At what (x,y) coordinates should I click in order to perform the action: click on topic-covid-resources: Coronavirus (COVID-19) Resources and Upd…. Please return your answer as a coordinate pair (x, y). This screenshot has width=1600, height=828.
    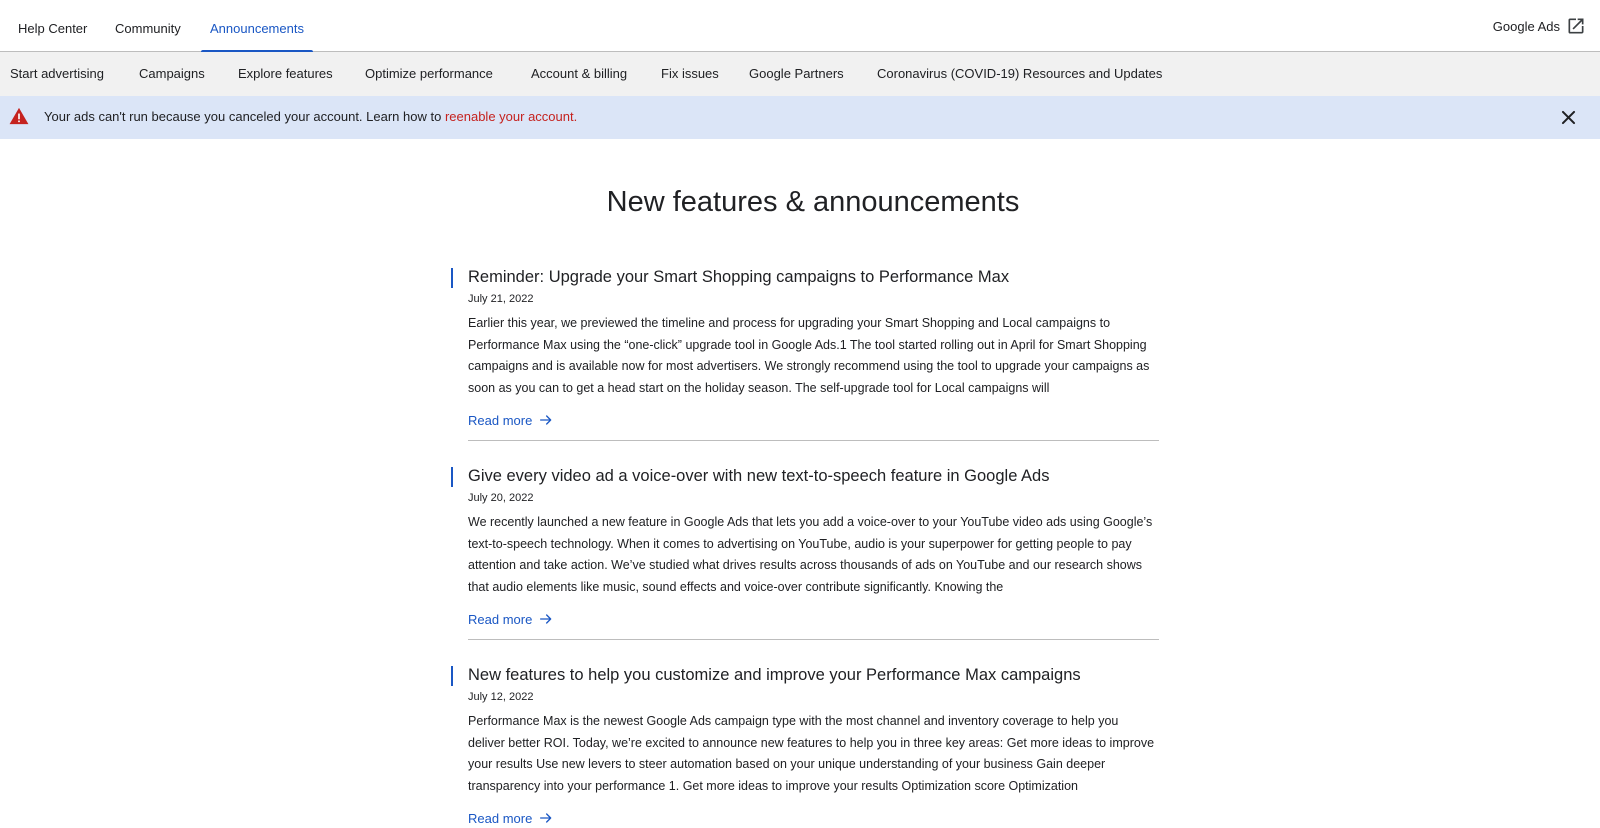
    Looking at the image, I should click on (1019, 74).